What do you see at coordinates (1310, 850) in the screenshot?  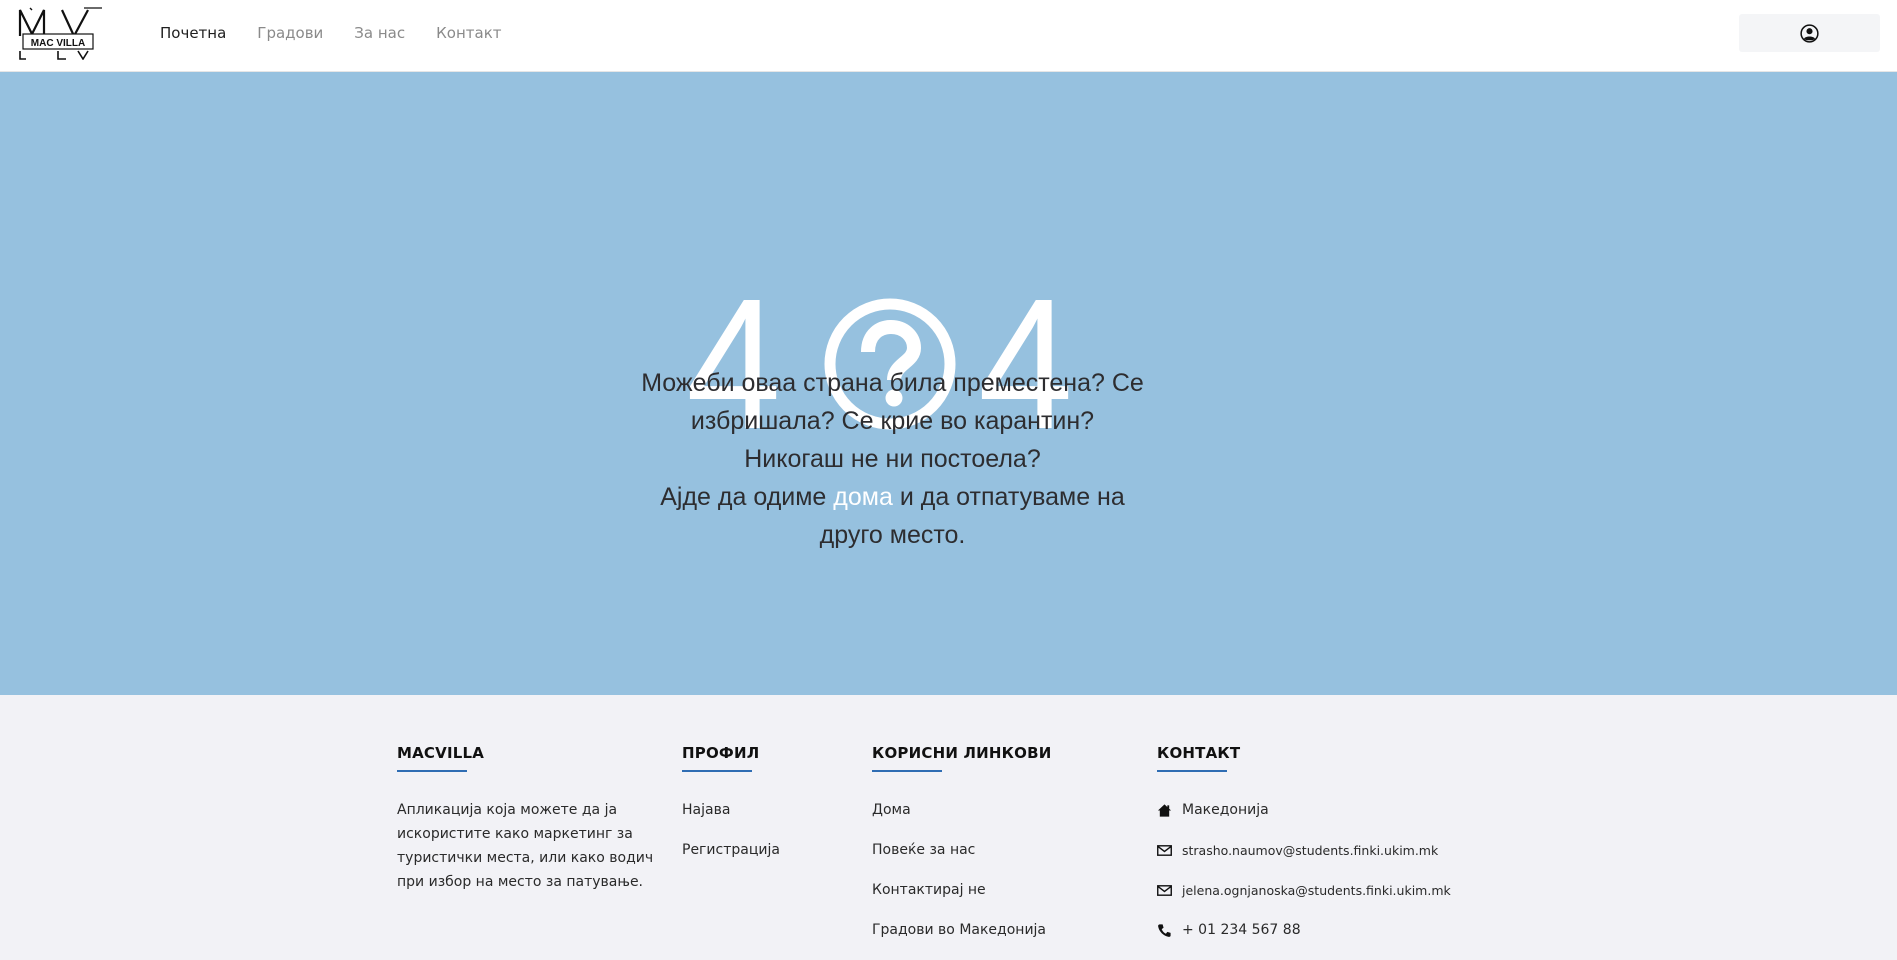 I see `contact-email-1-text: strasho.naumov@students.finki.ukim.mk` at bounding box center [1310, 850].